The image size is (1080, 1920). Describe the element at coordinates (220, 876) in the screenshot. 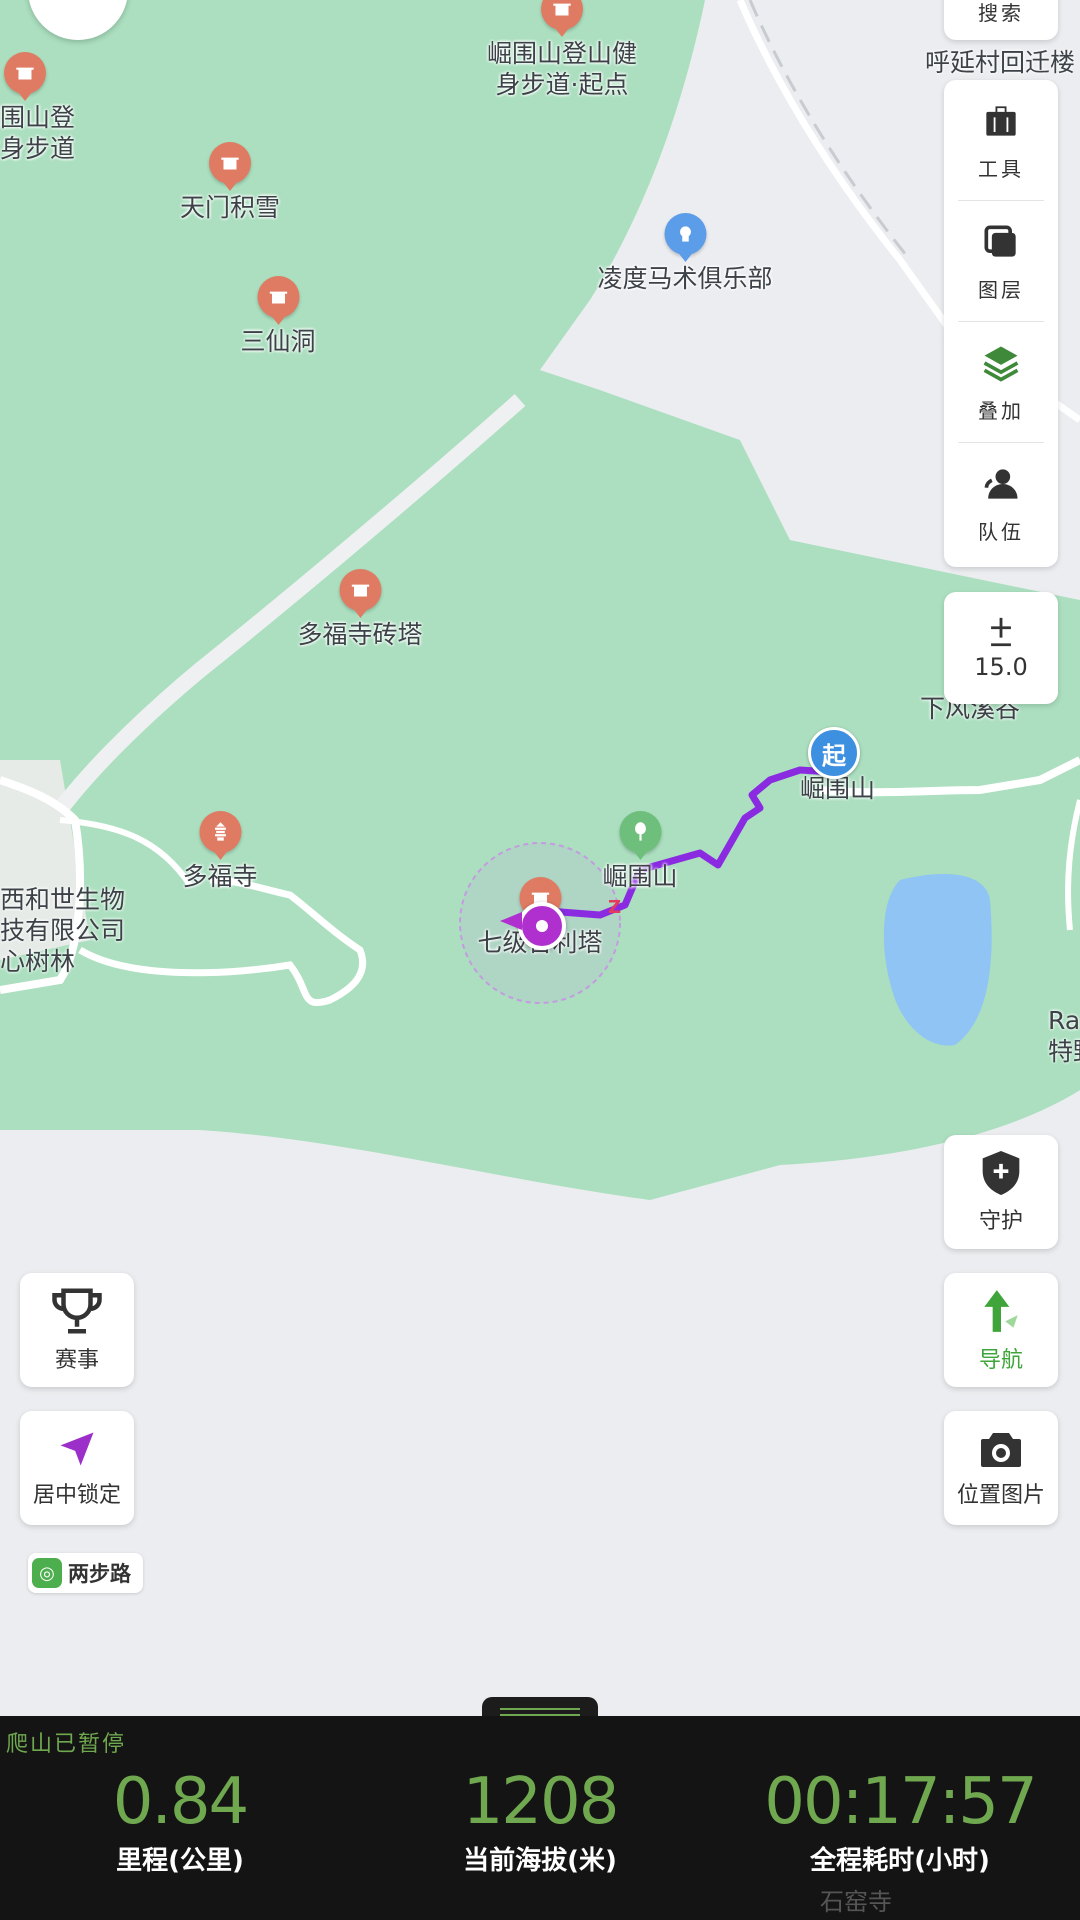

I see `poi-label: 多福寺` at that location.